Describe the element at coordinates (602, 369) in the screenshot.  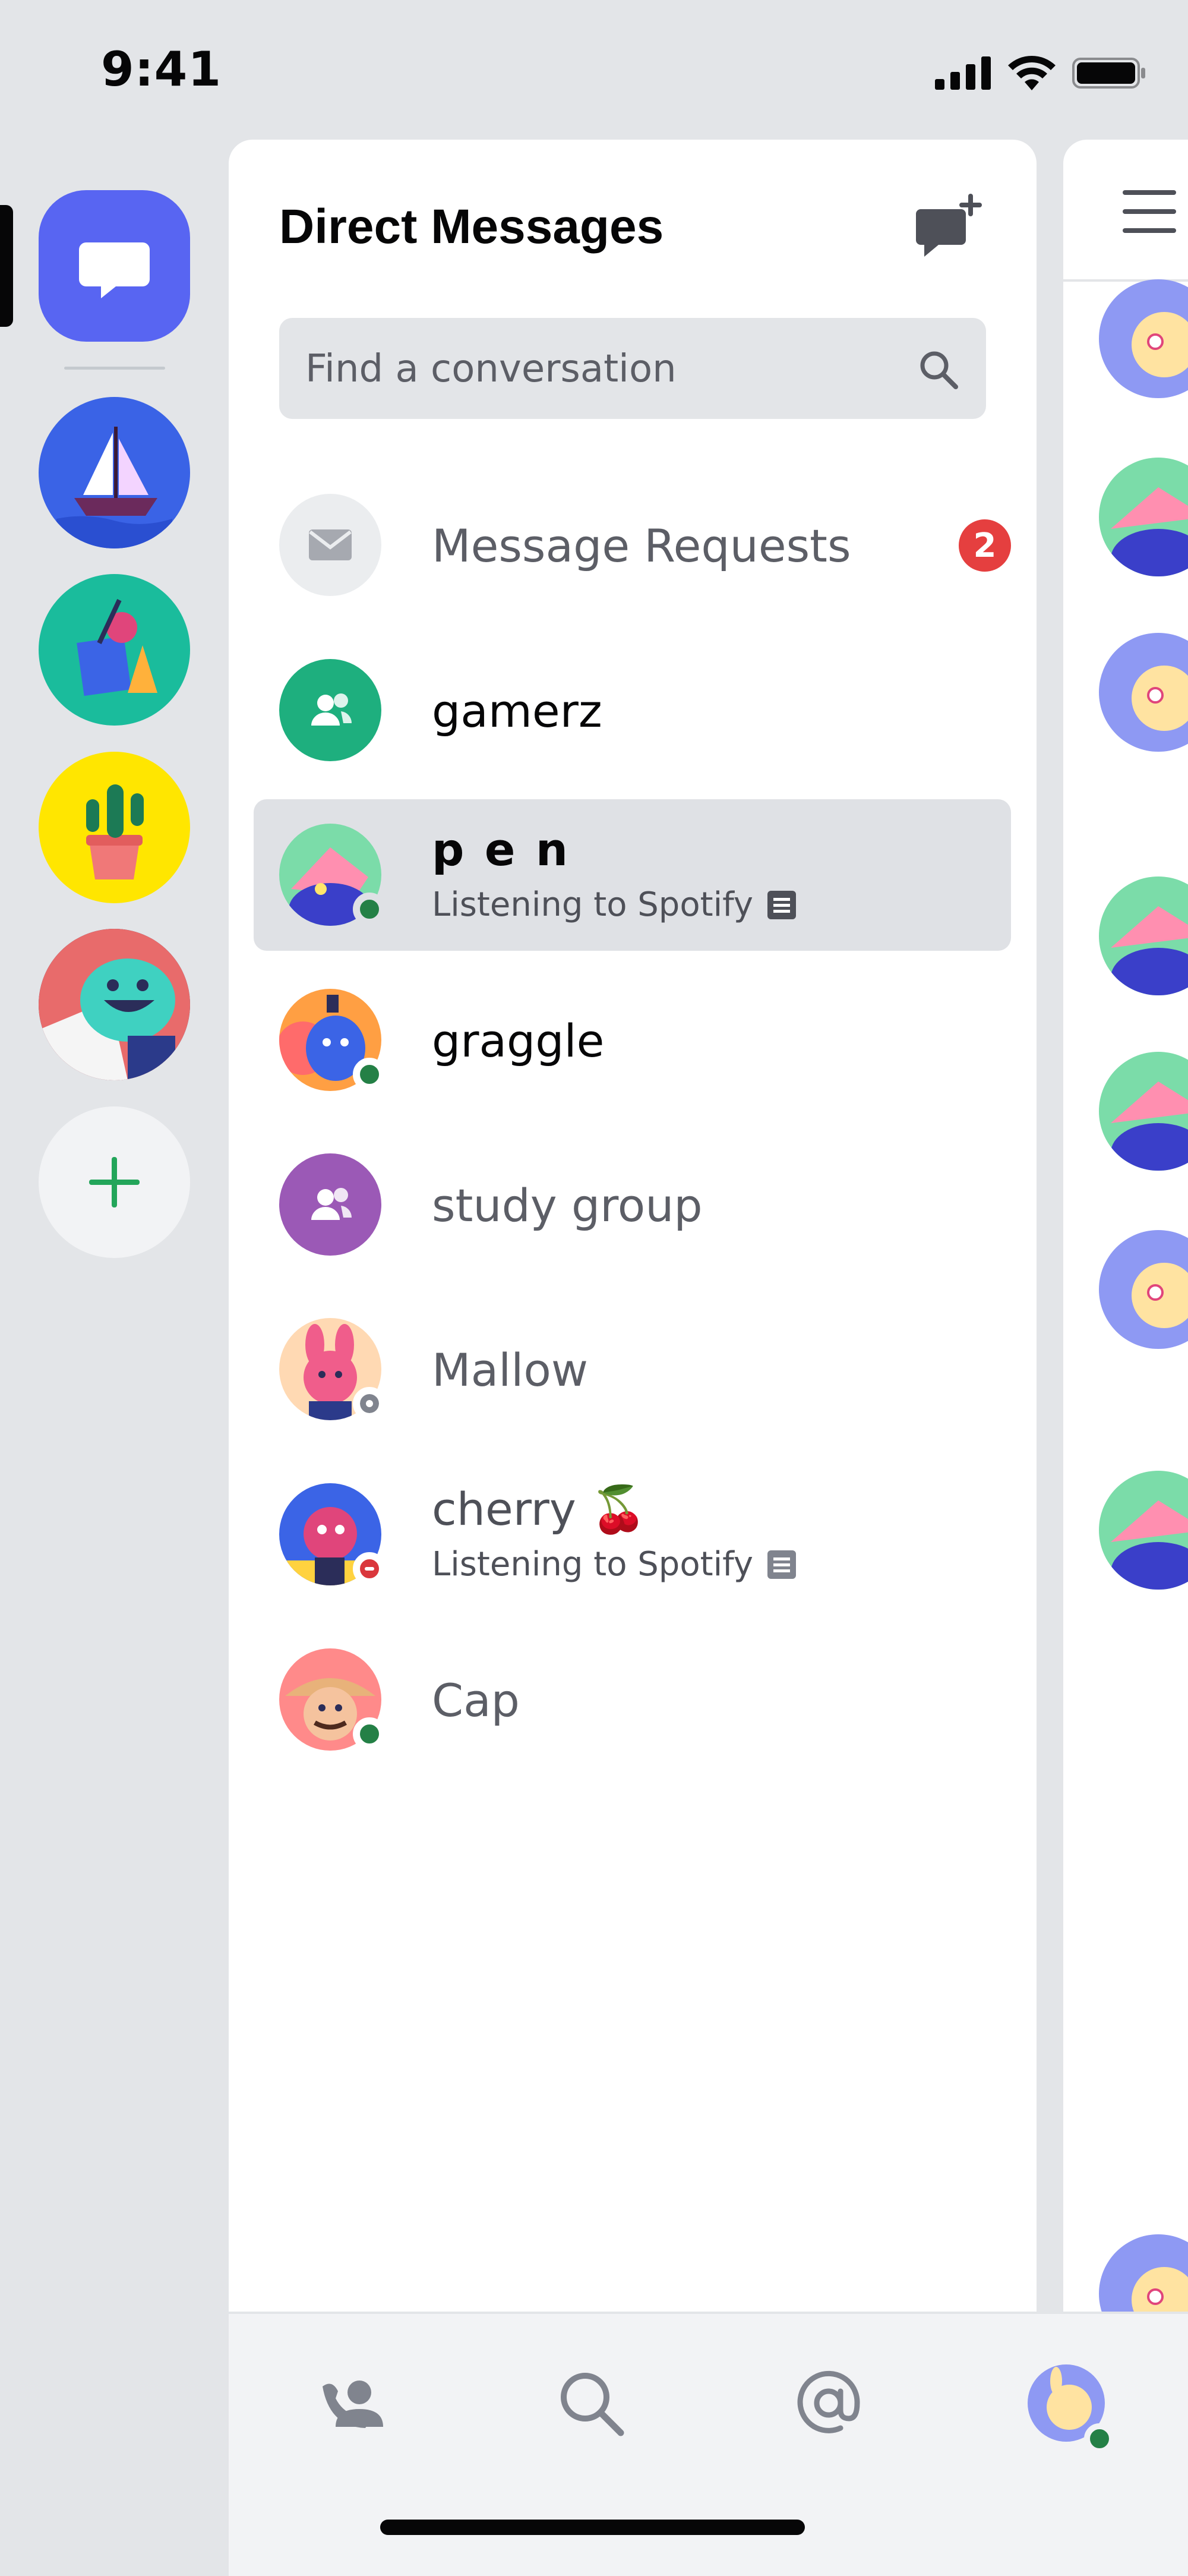
I see `search-input` at that location.